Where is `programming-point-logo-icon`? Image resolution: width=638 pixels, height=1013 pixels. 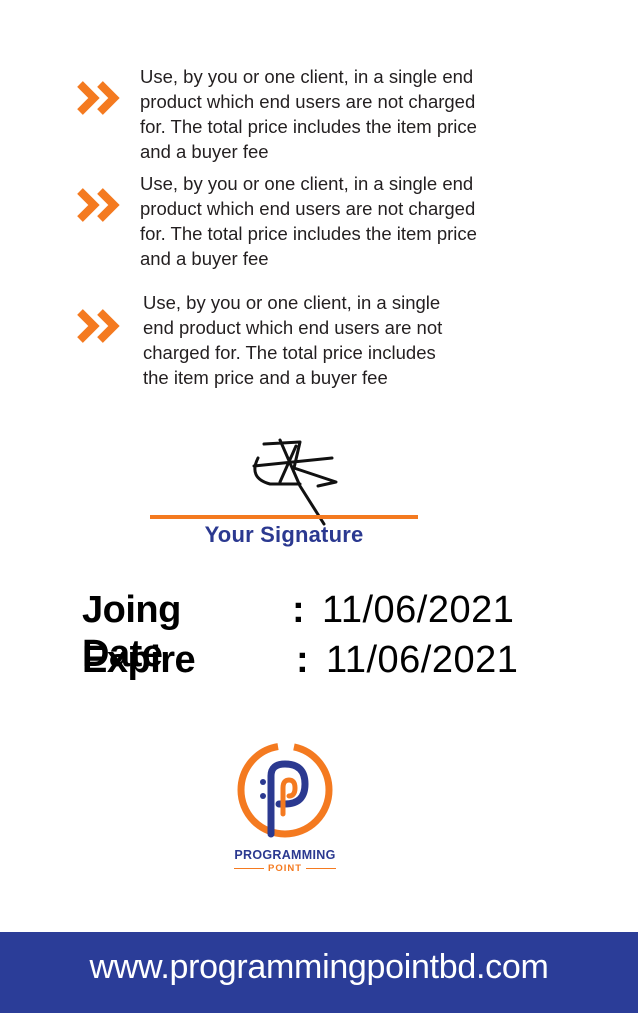 programming-point-logo-icon is located at coordinates (285, 790).